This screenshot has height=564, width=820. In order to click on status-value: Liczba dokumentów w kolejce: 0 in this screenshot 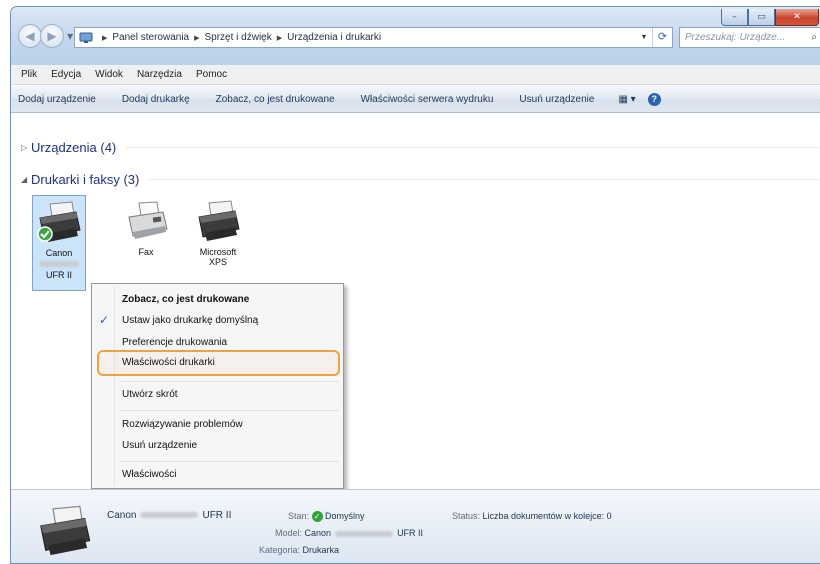, I will do `click(547, 516)`.